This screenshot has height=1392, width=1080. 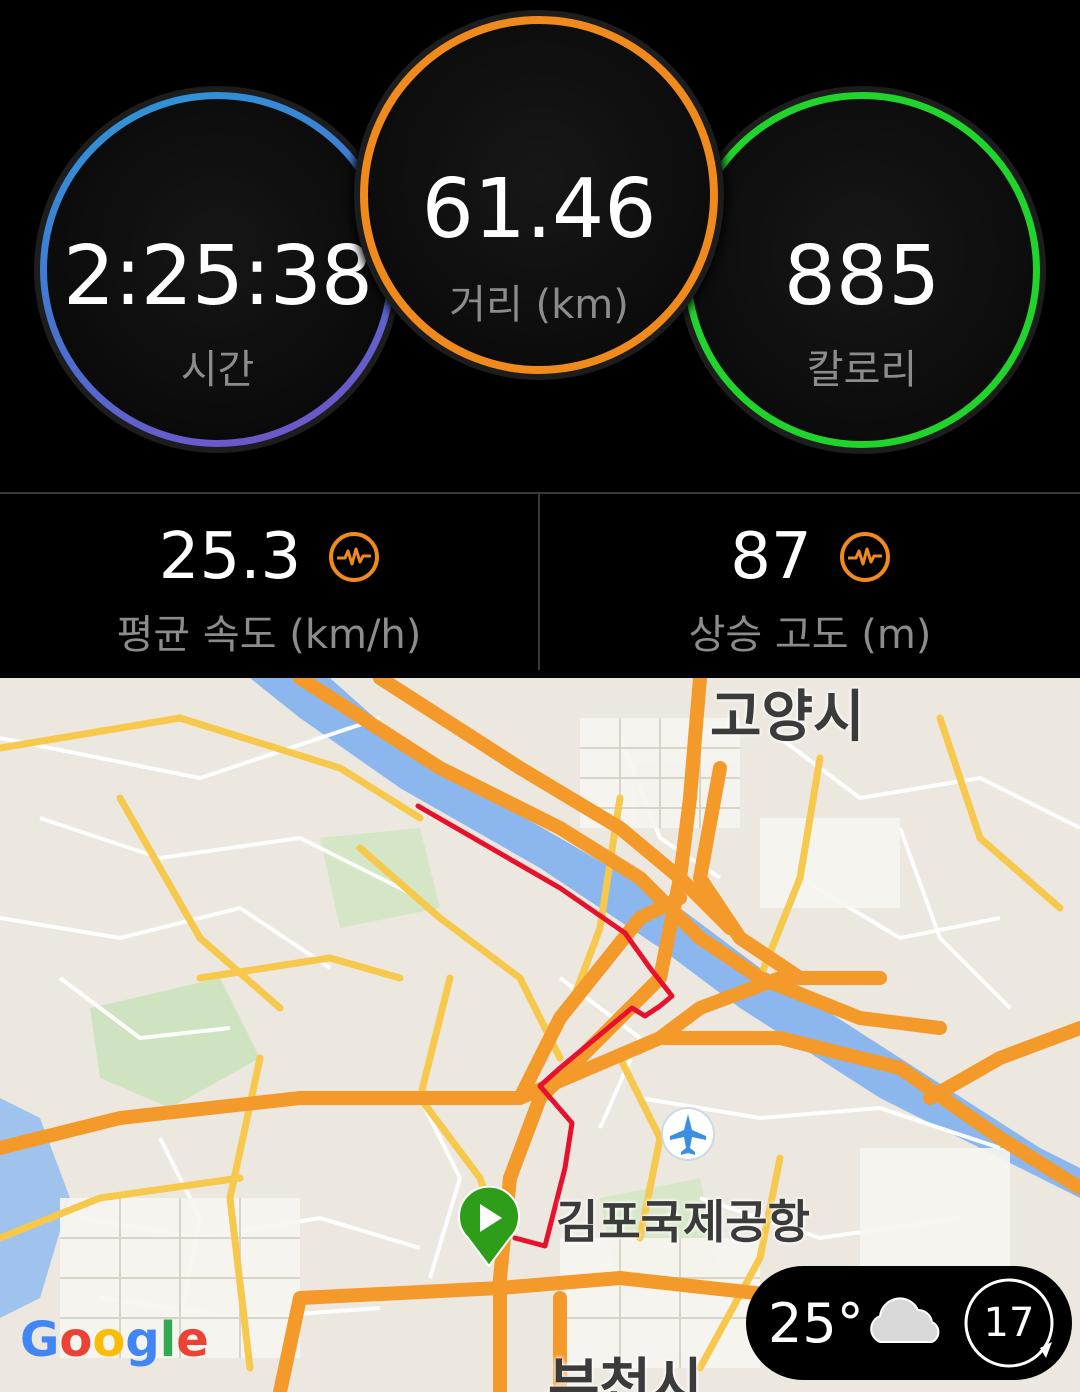 I want to click on elevation-gain-label: 상승 고도 (m), so click(x=810, y=635).